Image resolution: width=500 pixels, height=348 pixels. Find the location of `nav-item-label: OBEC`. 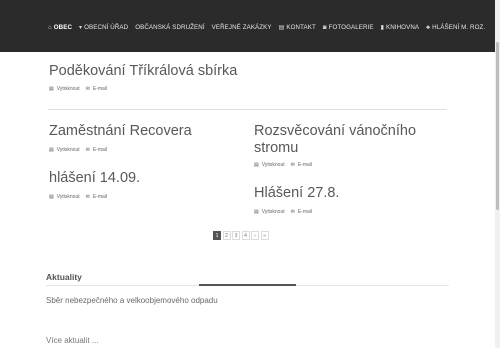

nav-item-label: OBEC is located at coordinates (63, 27).